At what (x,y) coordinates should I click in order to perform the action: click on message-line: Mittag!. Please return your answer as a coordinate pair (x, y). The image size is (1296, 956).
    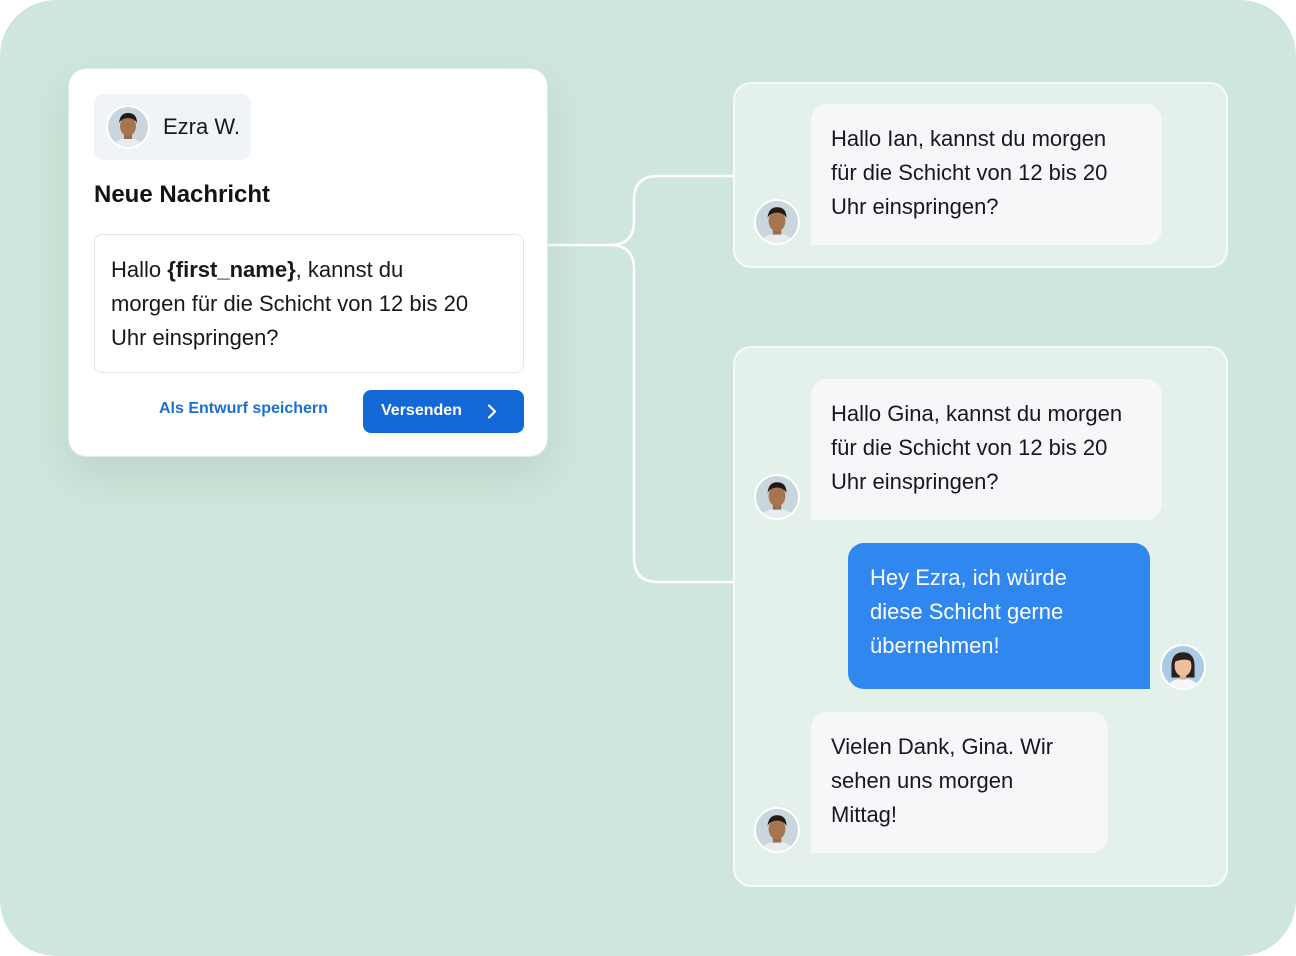
    Looking at the image, I should click on (864, 814).